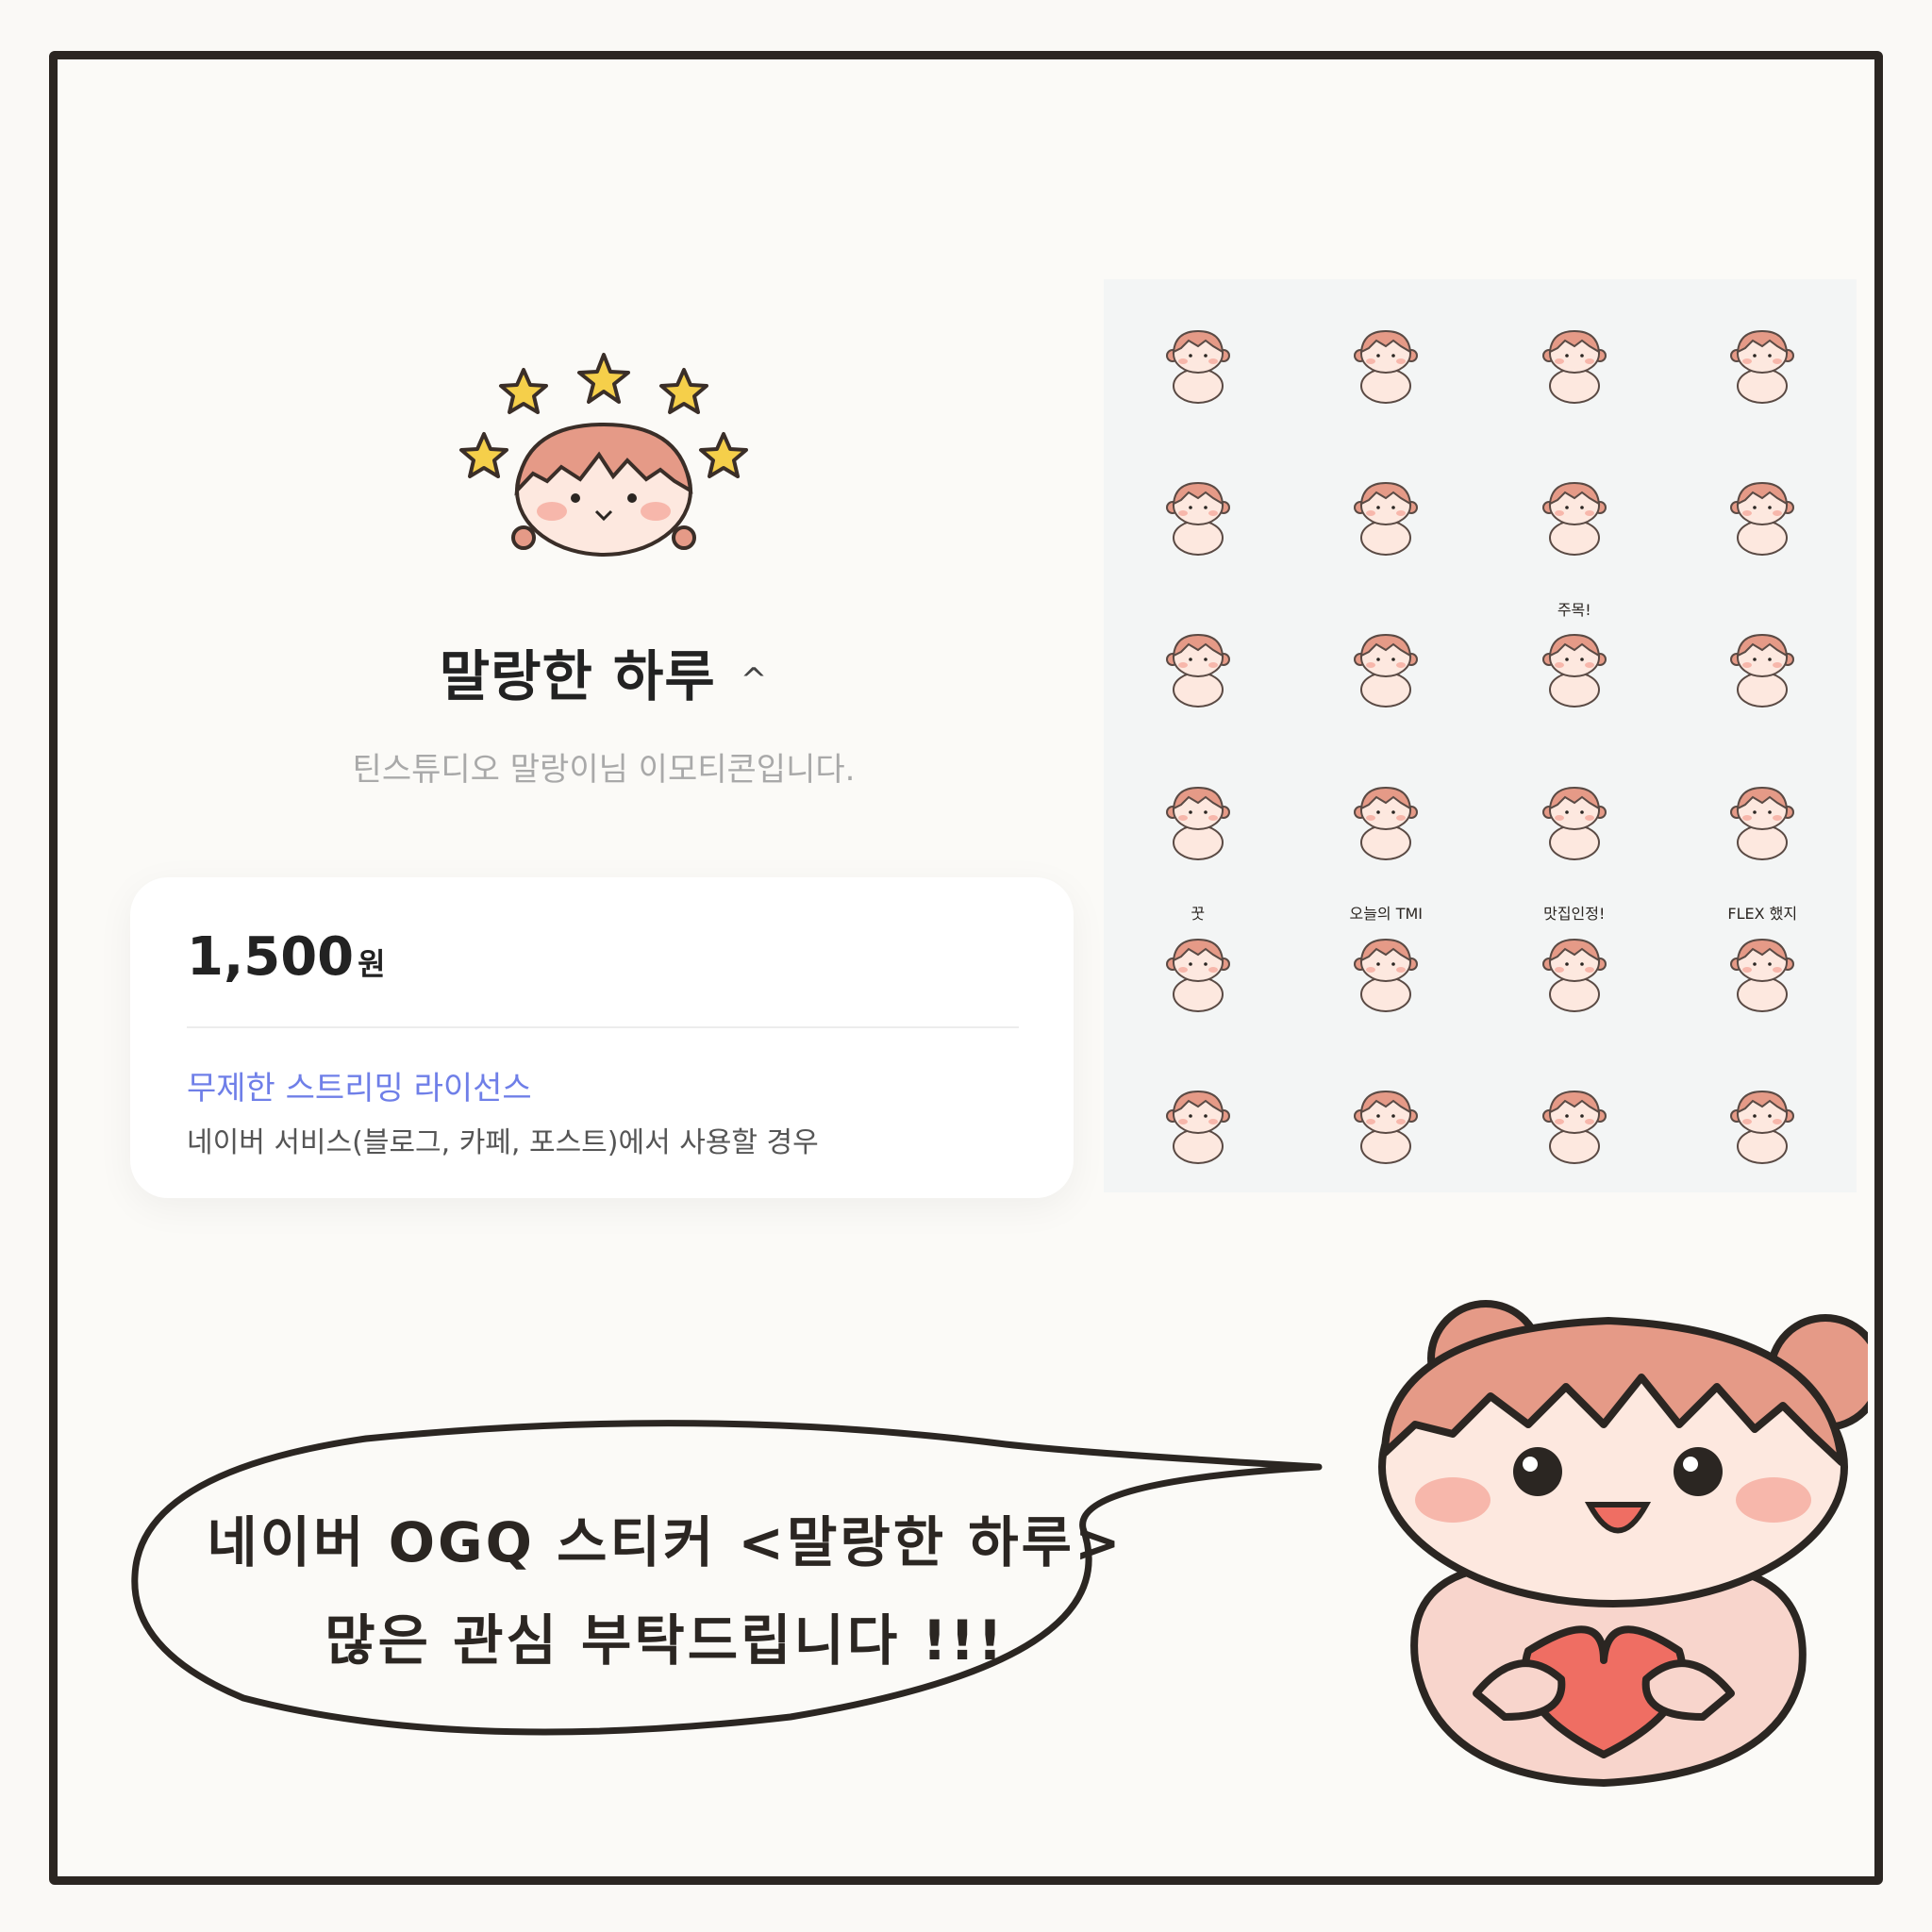 The image size is (1932, 1932). I want to click on license-label: 무제한 스트리밍 라이선스, so click(359, 1085).